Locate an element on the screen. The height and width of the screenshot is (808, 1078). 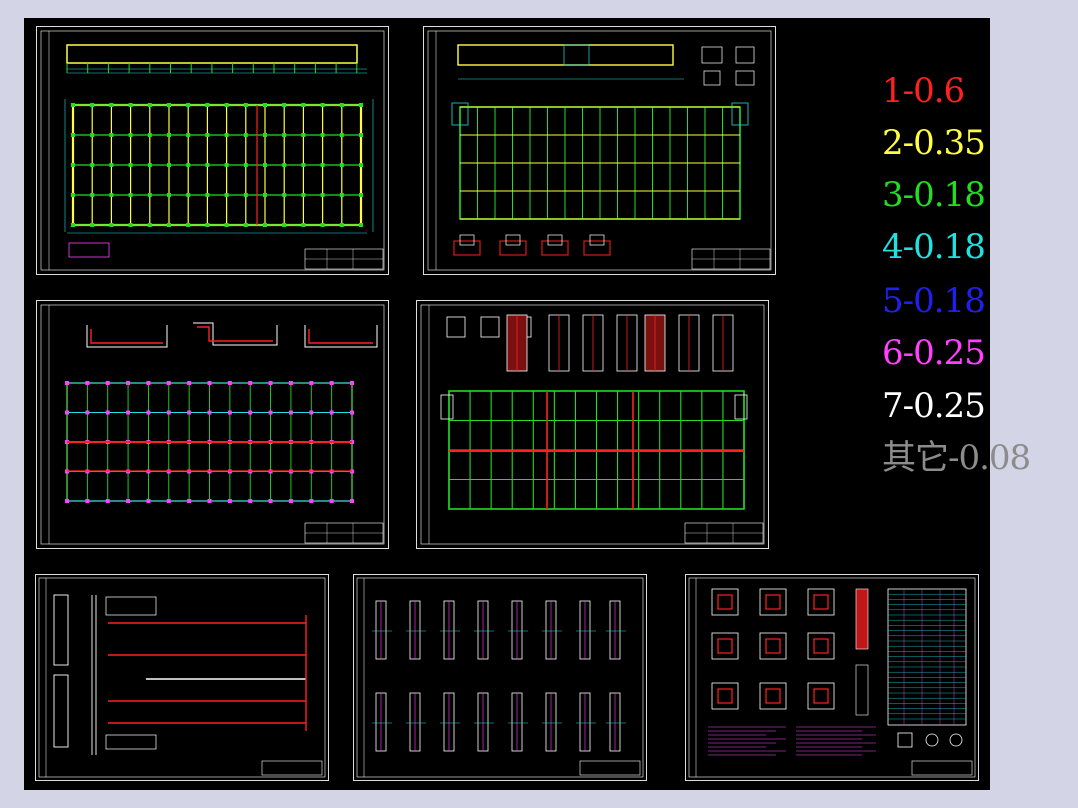
legend-item: 4-0.18 is located at coordinates (934, 247).